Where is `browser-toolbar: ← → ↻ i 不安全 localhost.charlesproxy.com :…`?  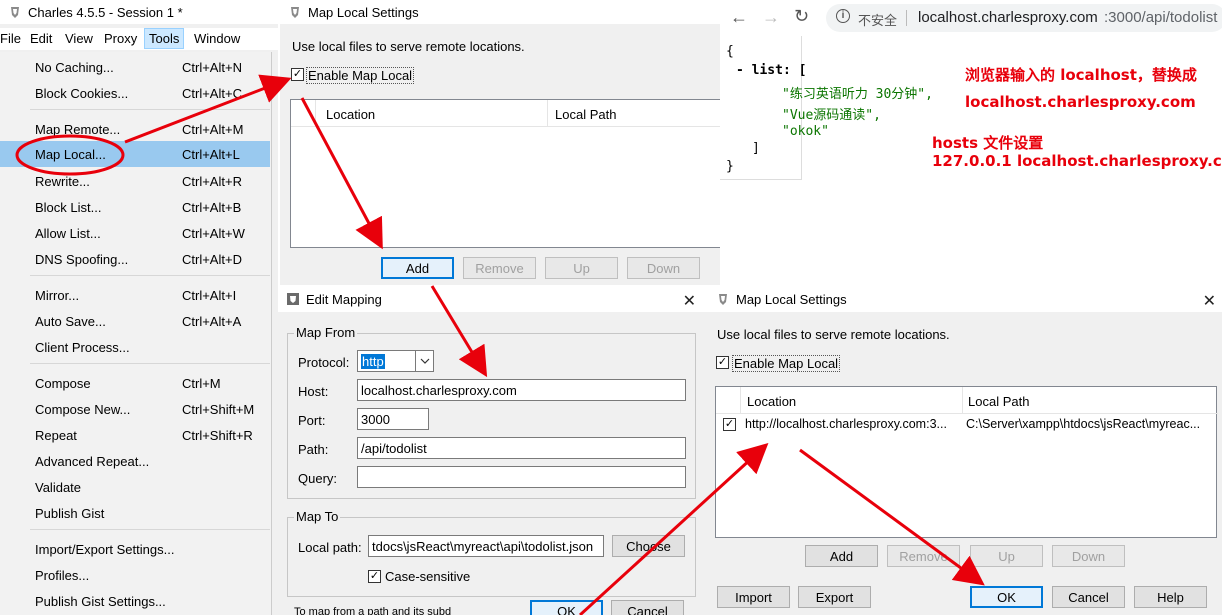 browser-toolbar: ← → ↻ i 不安全 localhost.charlesproxy.com :… is located at coordinates (971, 18).